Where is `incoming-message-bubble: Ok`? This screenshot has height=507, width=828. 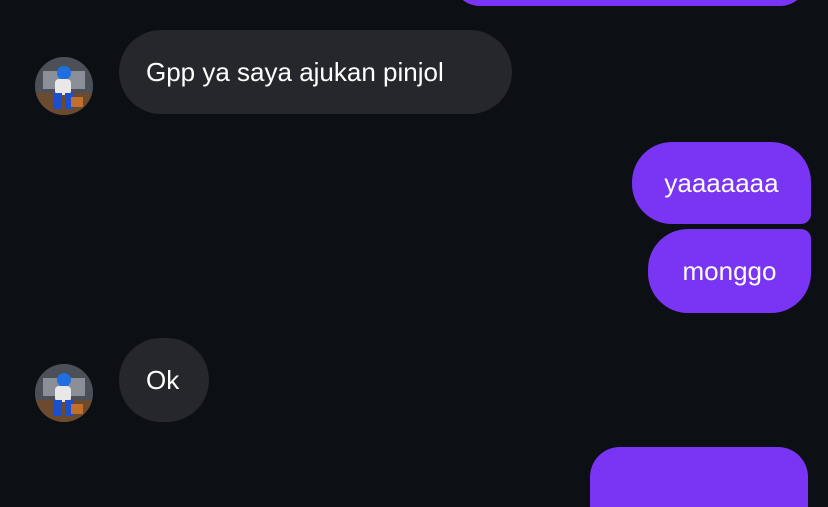
incoming-message-bubble: Ok is located at coordinates (164, 380).